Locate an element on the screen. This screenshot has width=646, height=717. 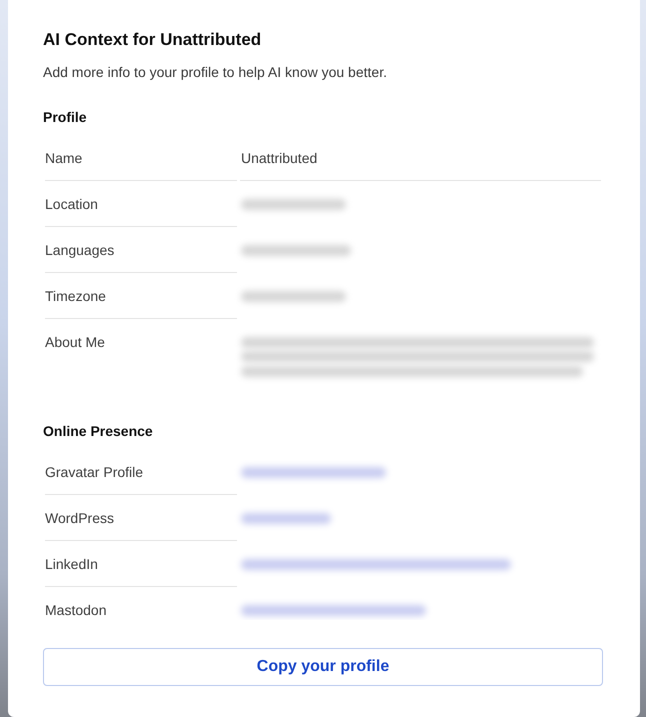
field-label: Location is located at coordinates (71, 204).